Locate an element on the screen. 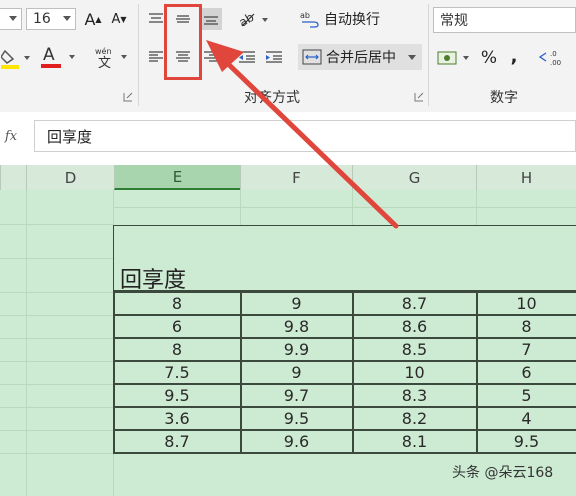 Image resolution: width=576 pixels, height=496 pixels. watermark: 头条 @朵云168 is located at coordinates (503, 473).